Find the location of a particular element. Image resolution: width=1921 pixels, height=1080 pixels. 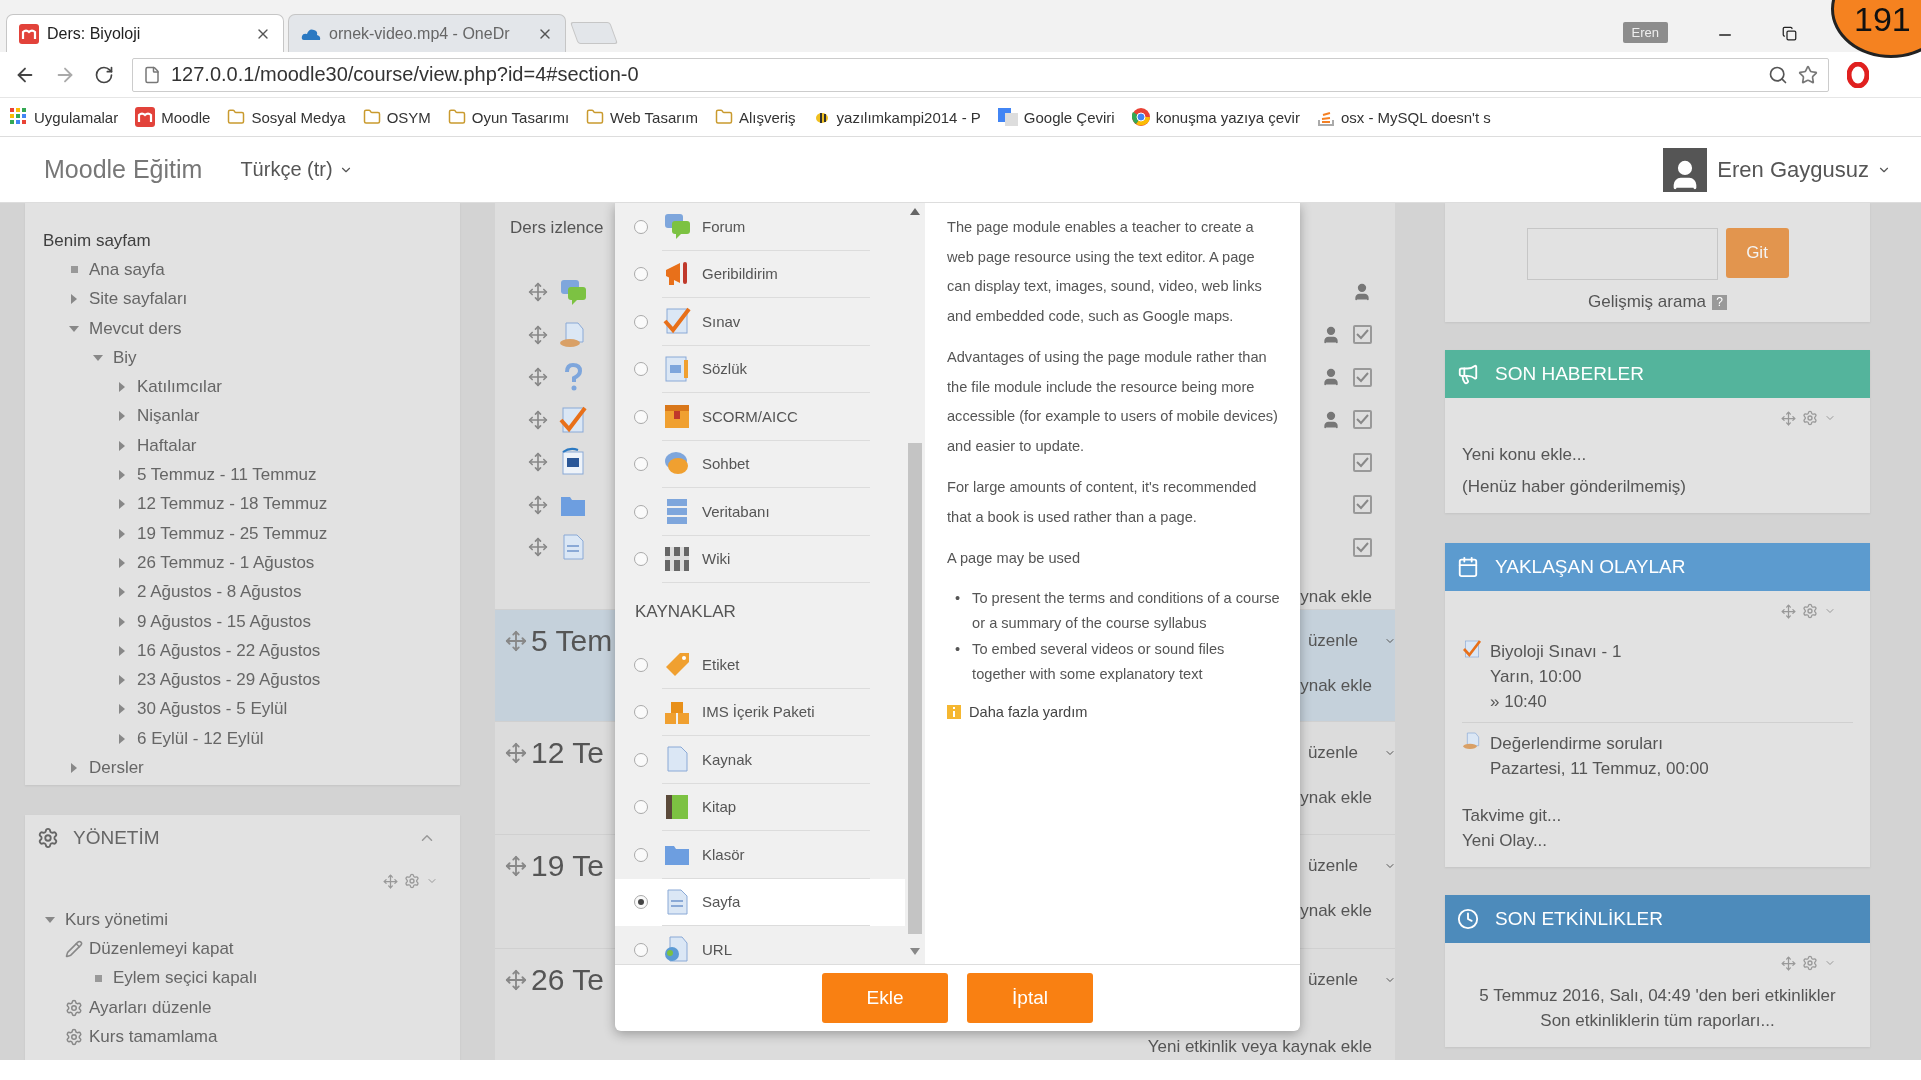

tree-item: 12 Temmuz - 18 Temmuz is located at coordinates (232, 504).